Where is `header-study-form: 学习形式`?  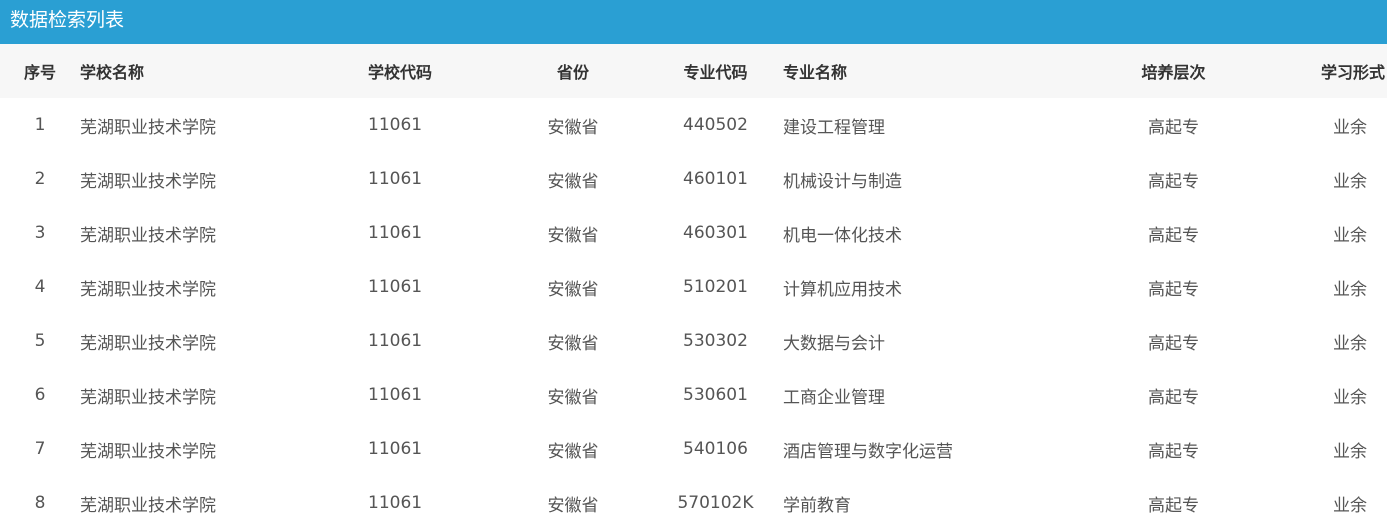
header-study-form: 学习形式 is located at coordinates (1352, 72).